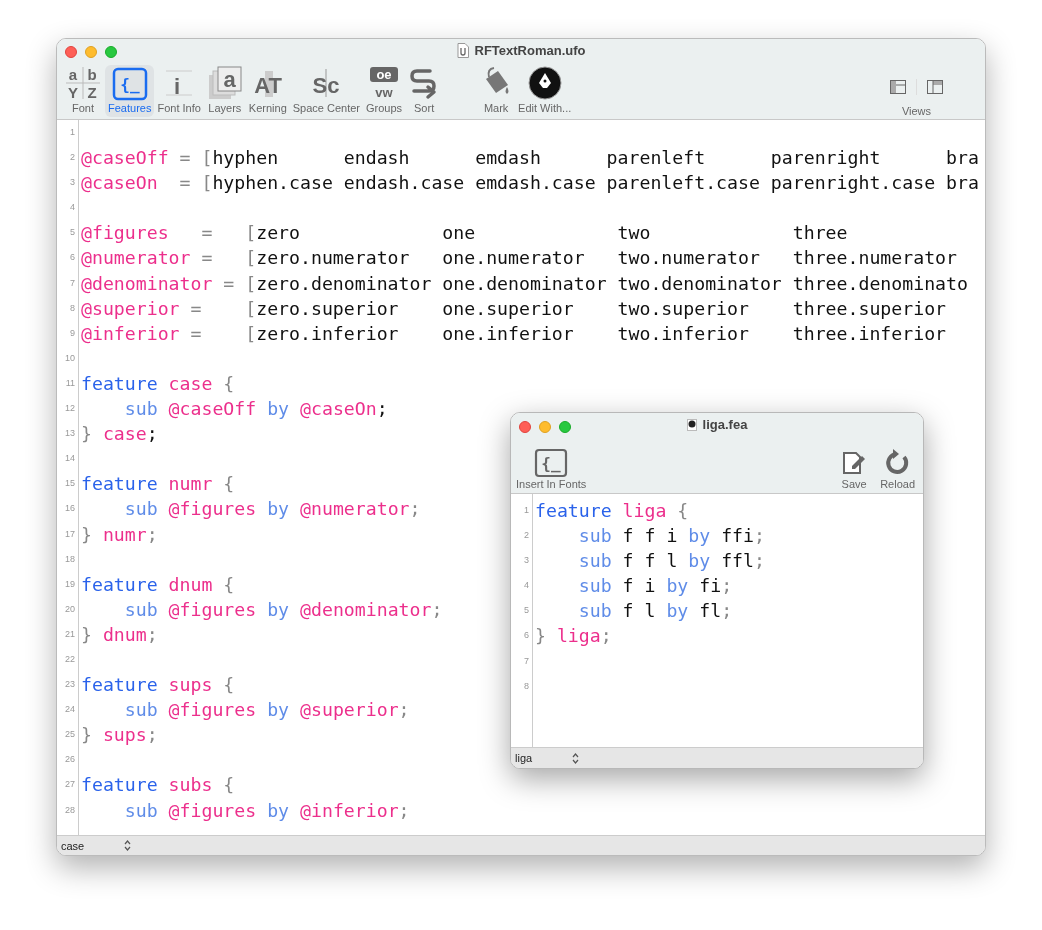 The width and height of the screenshot is (1042, 930). What do you see at coordinates (158, 685) in the screenshot?
I see `code-line: feature sups {` at bounding box center [158, 685].